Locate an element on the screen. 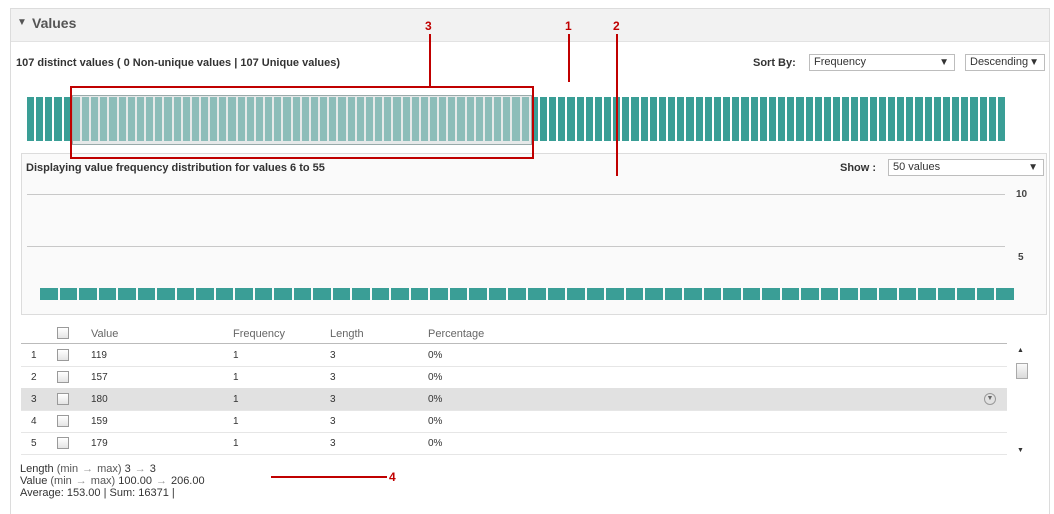  value-max-value: 206.00 is located at coordinates (187, 481).